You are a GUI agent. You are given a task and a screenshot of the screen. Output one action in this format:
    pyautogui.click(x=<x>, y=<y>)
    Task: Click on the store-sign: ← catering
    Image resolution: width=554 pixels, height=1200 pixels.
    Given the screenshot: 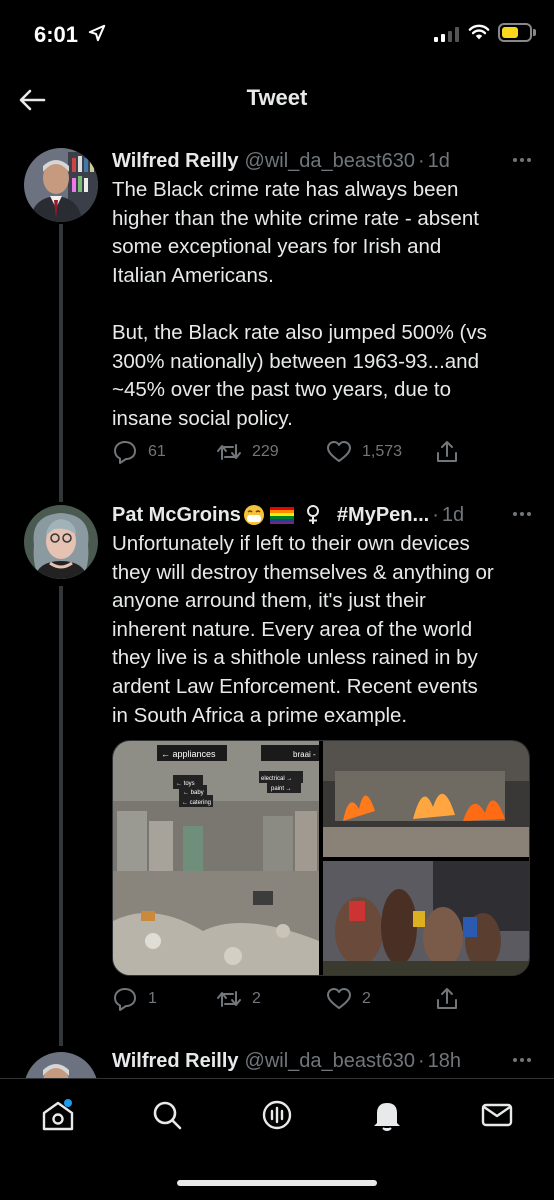 What is the action you would take?
    pyautogui.click(x=196, y=803)
    